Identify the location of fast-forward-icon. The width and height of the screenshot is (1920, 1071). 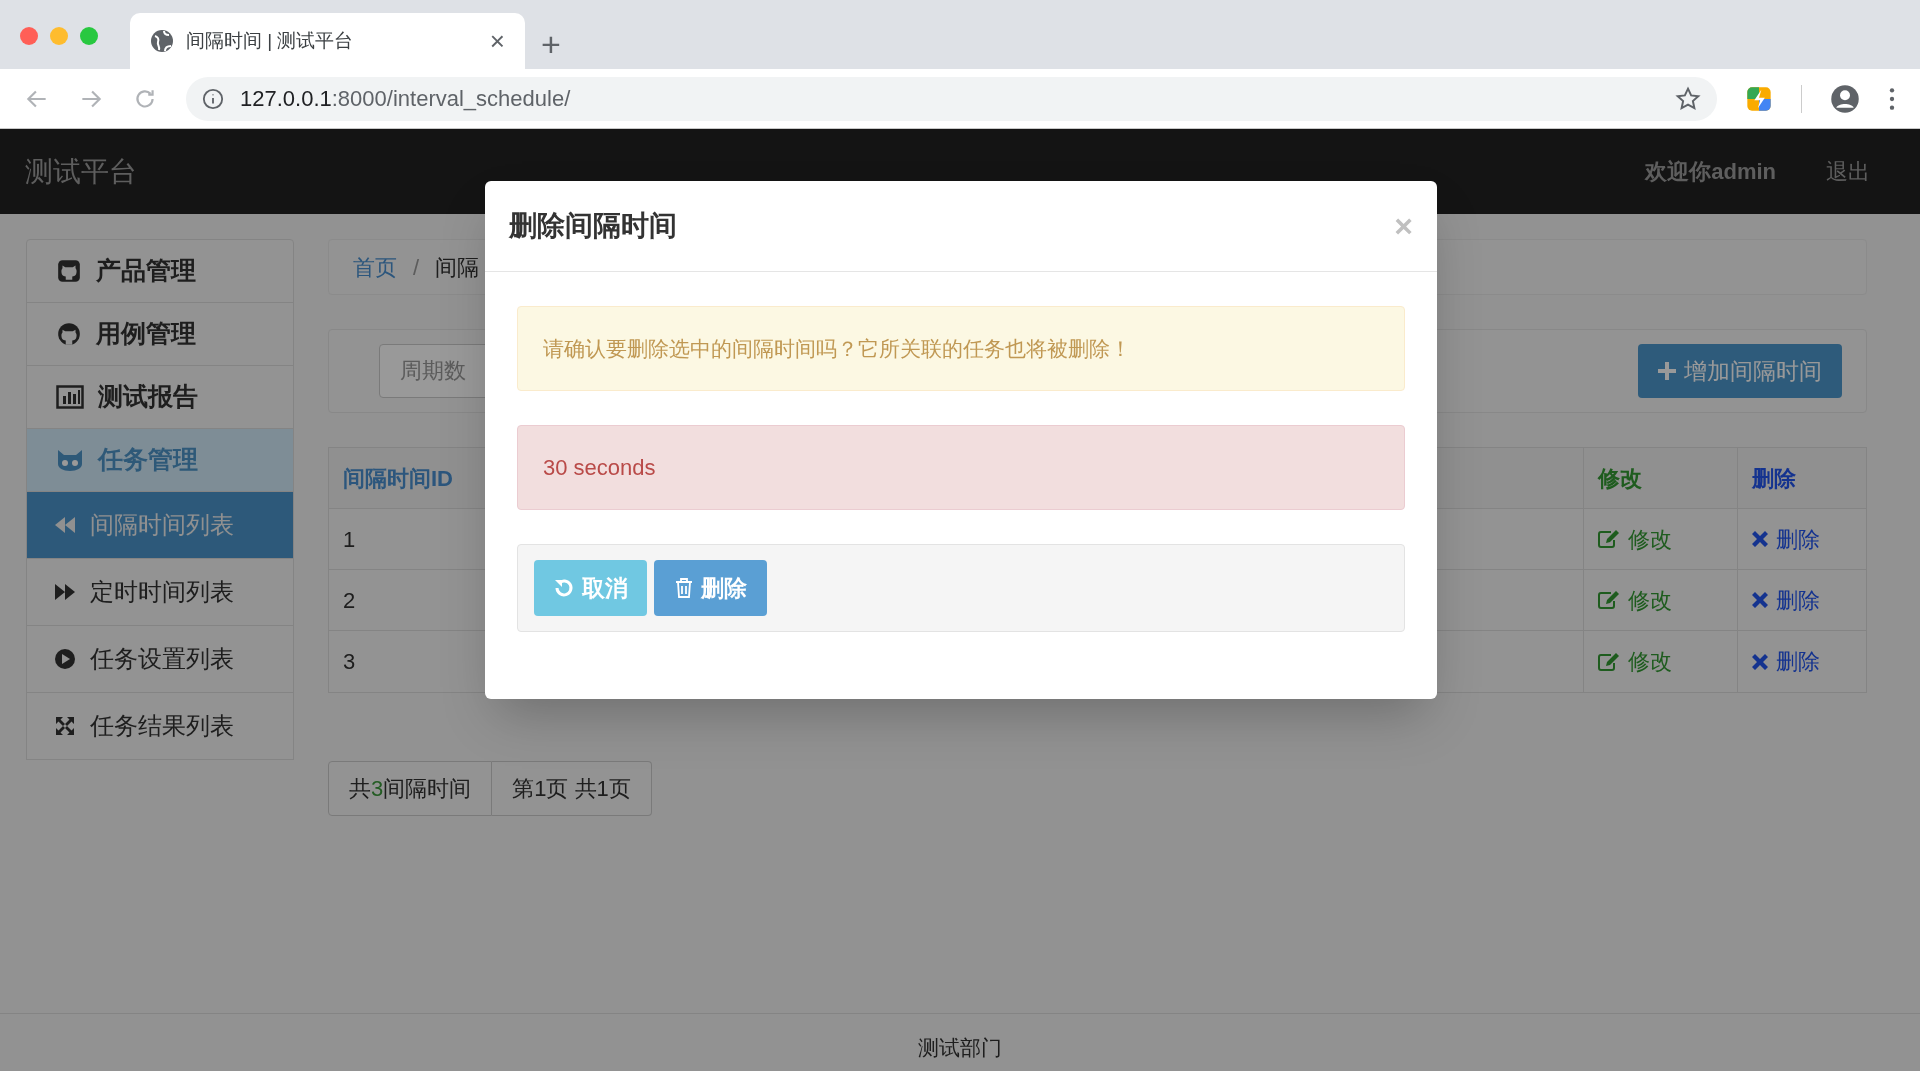
(65, 592).